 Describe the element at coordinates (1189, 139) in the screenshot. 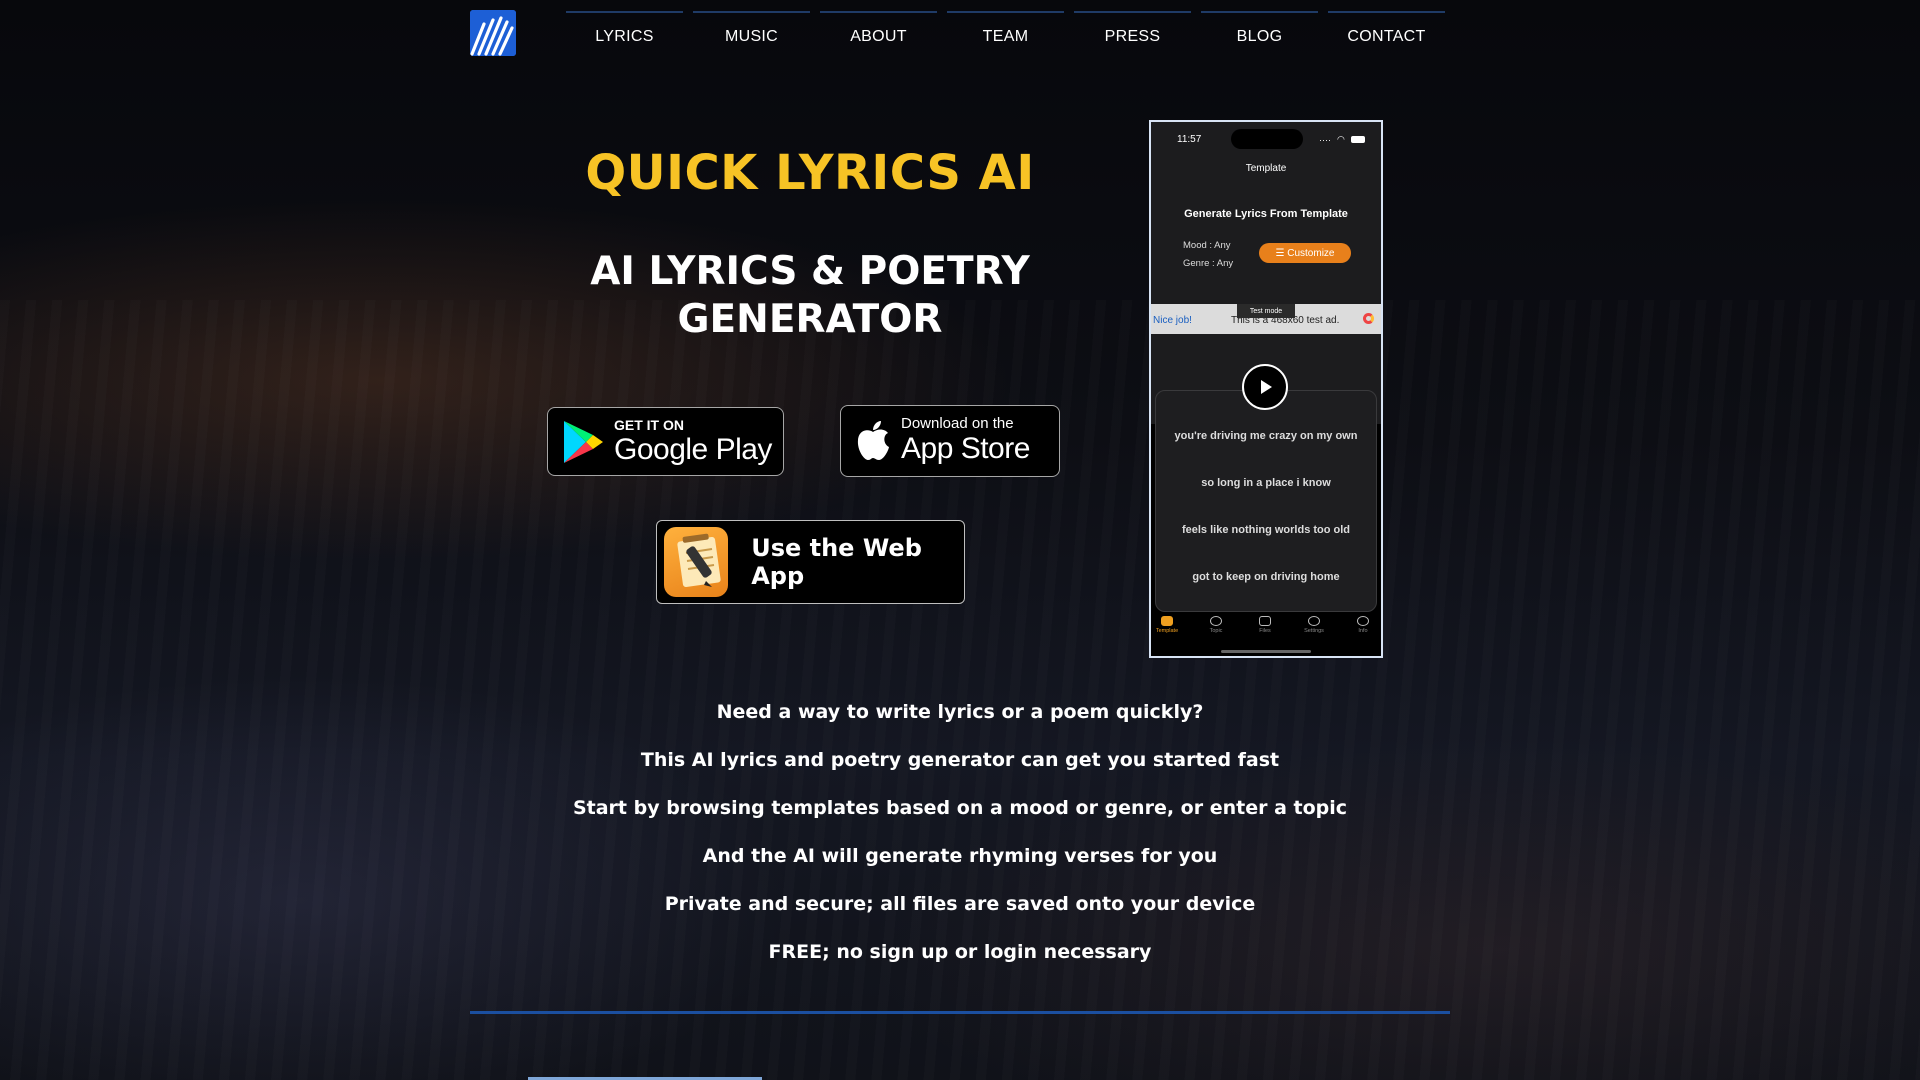

I see `phone-time: 11:57` at that location.